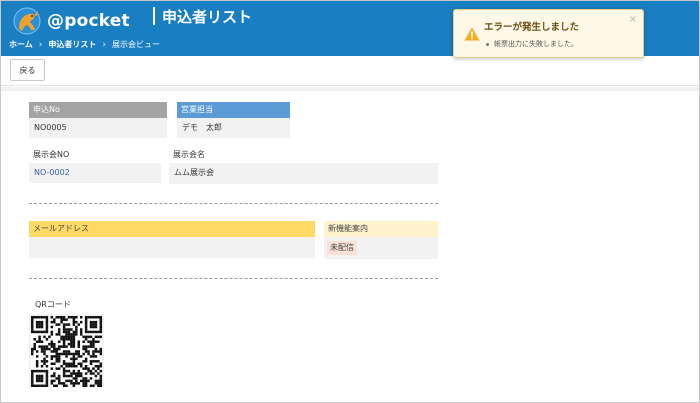  I want to click on warning-icon, so click(472, 34).